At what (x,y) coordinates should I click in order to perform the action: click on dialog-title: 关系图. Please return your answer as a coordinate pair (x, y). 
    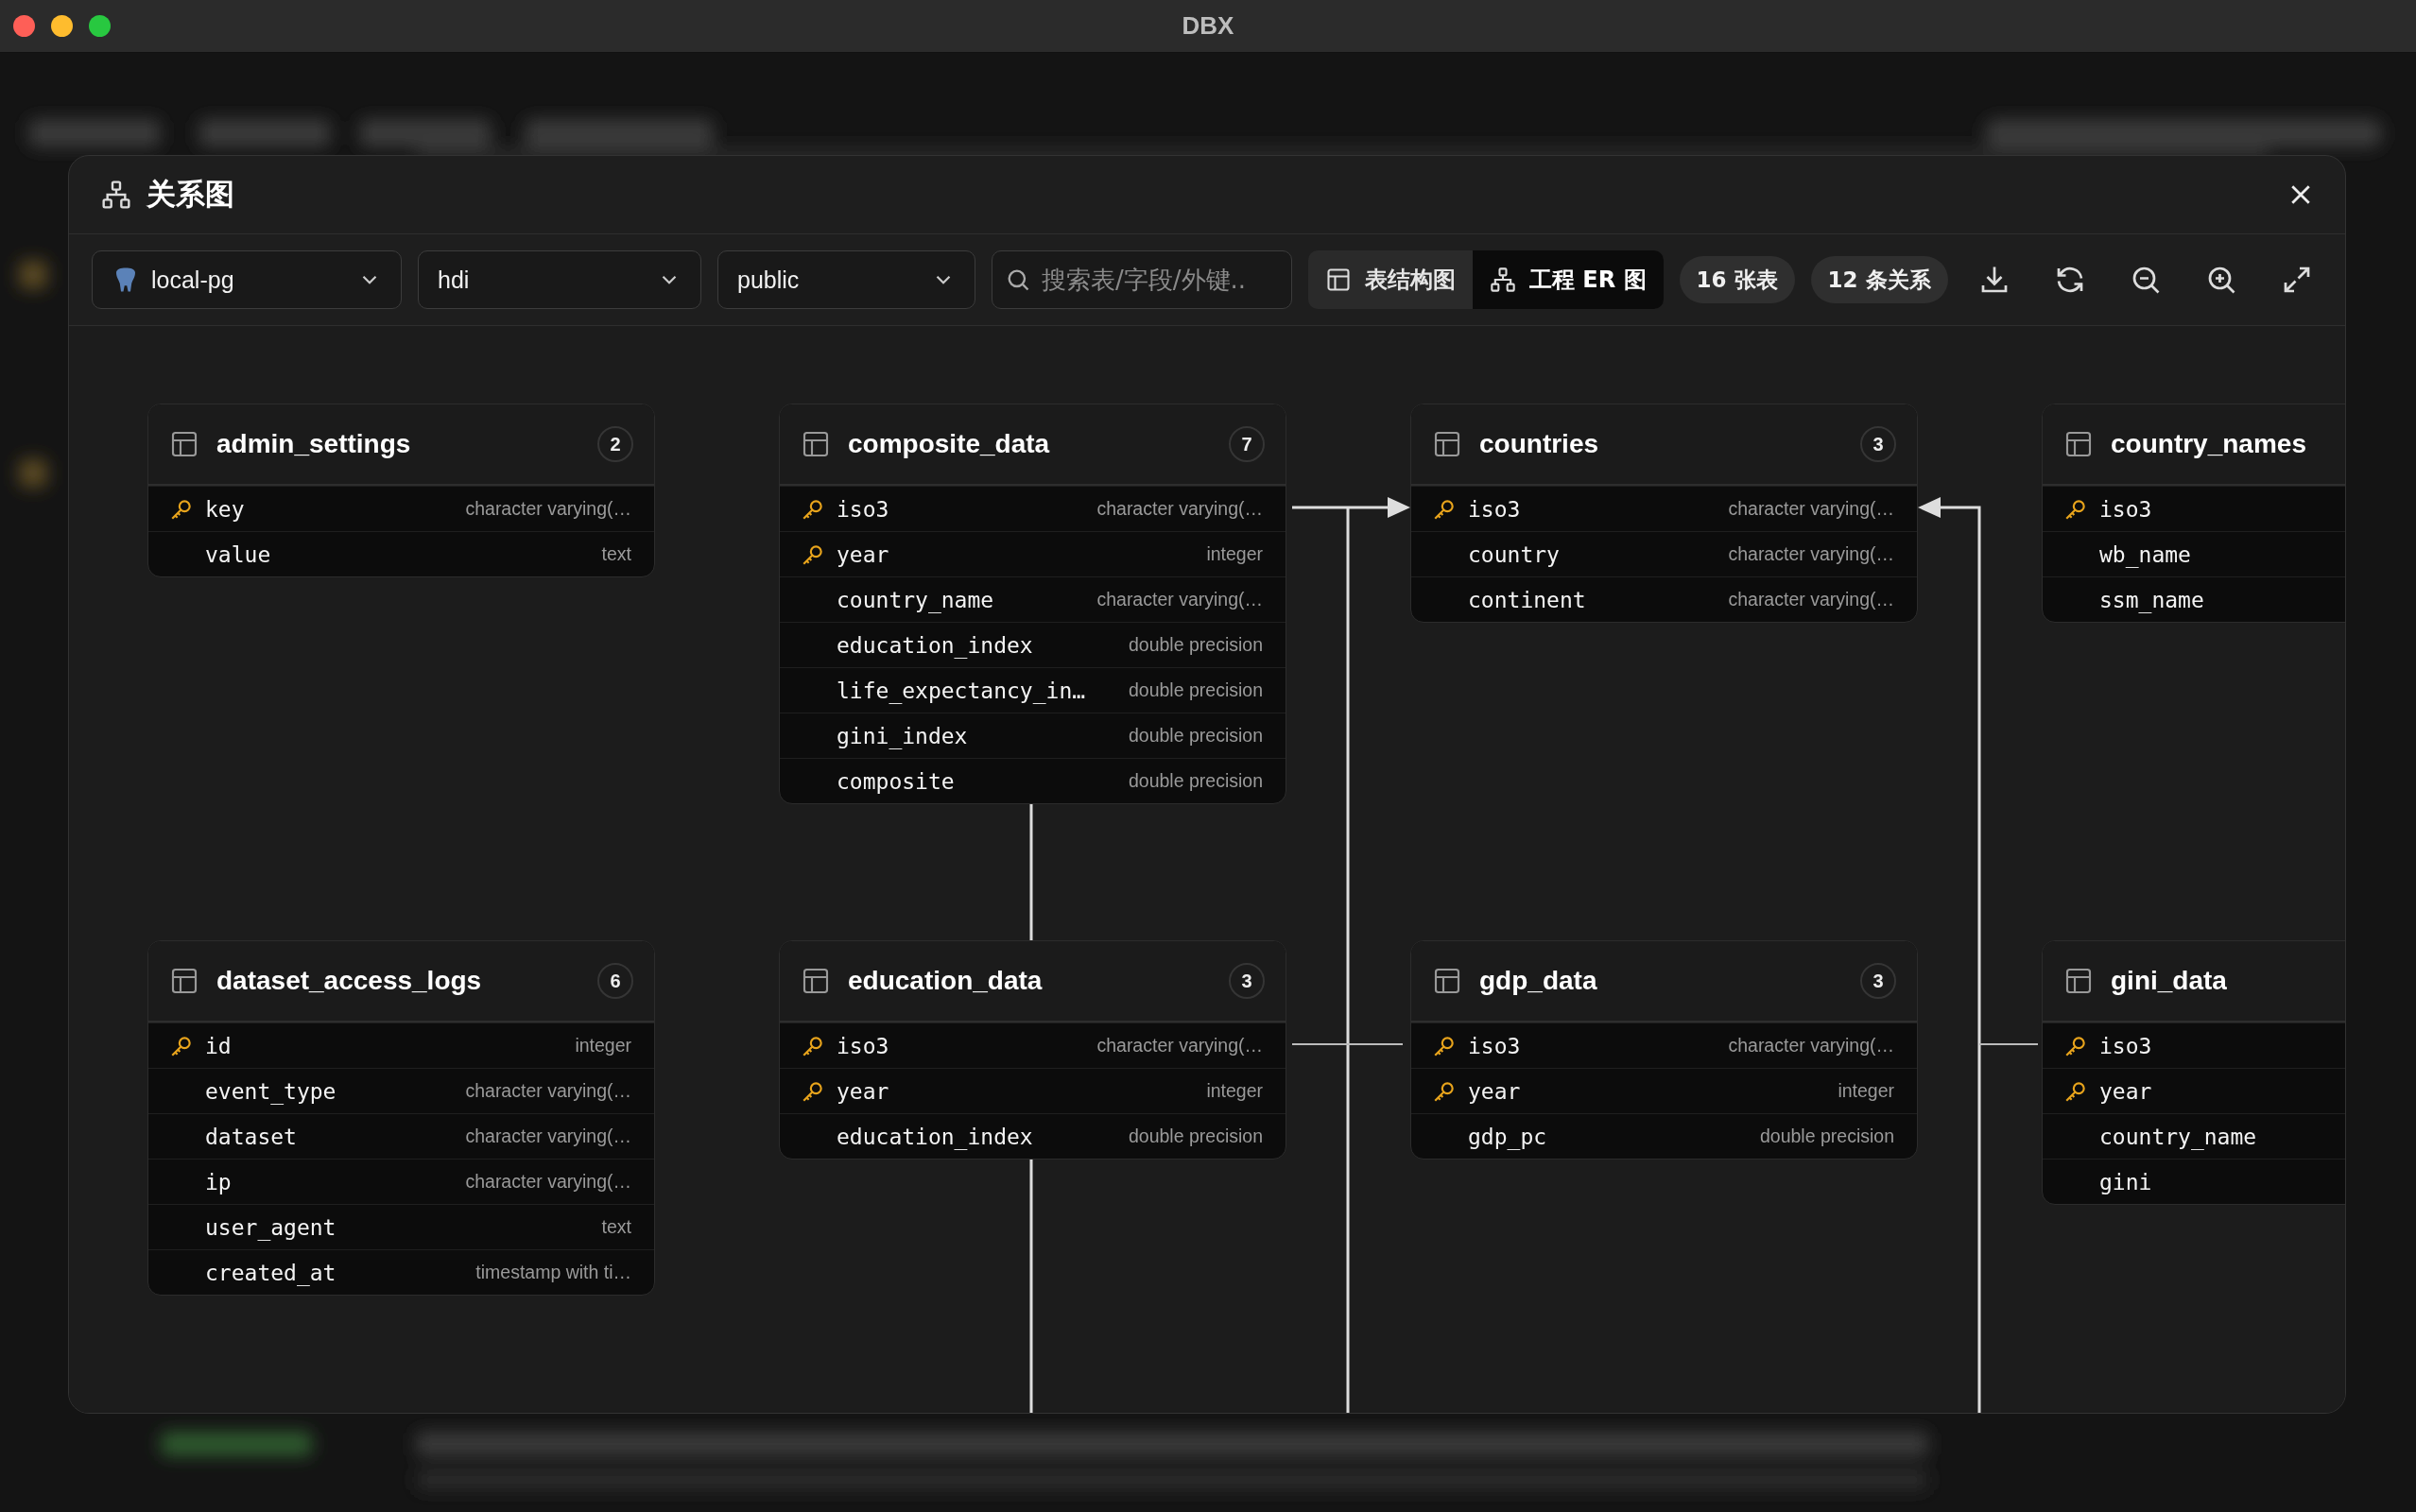
    Looking at the image, I should click on (190, 195).